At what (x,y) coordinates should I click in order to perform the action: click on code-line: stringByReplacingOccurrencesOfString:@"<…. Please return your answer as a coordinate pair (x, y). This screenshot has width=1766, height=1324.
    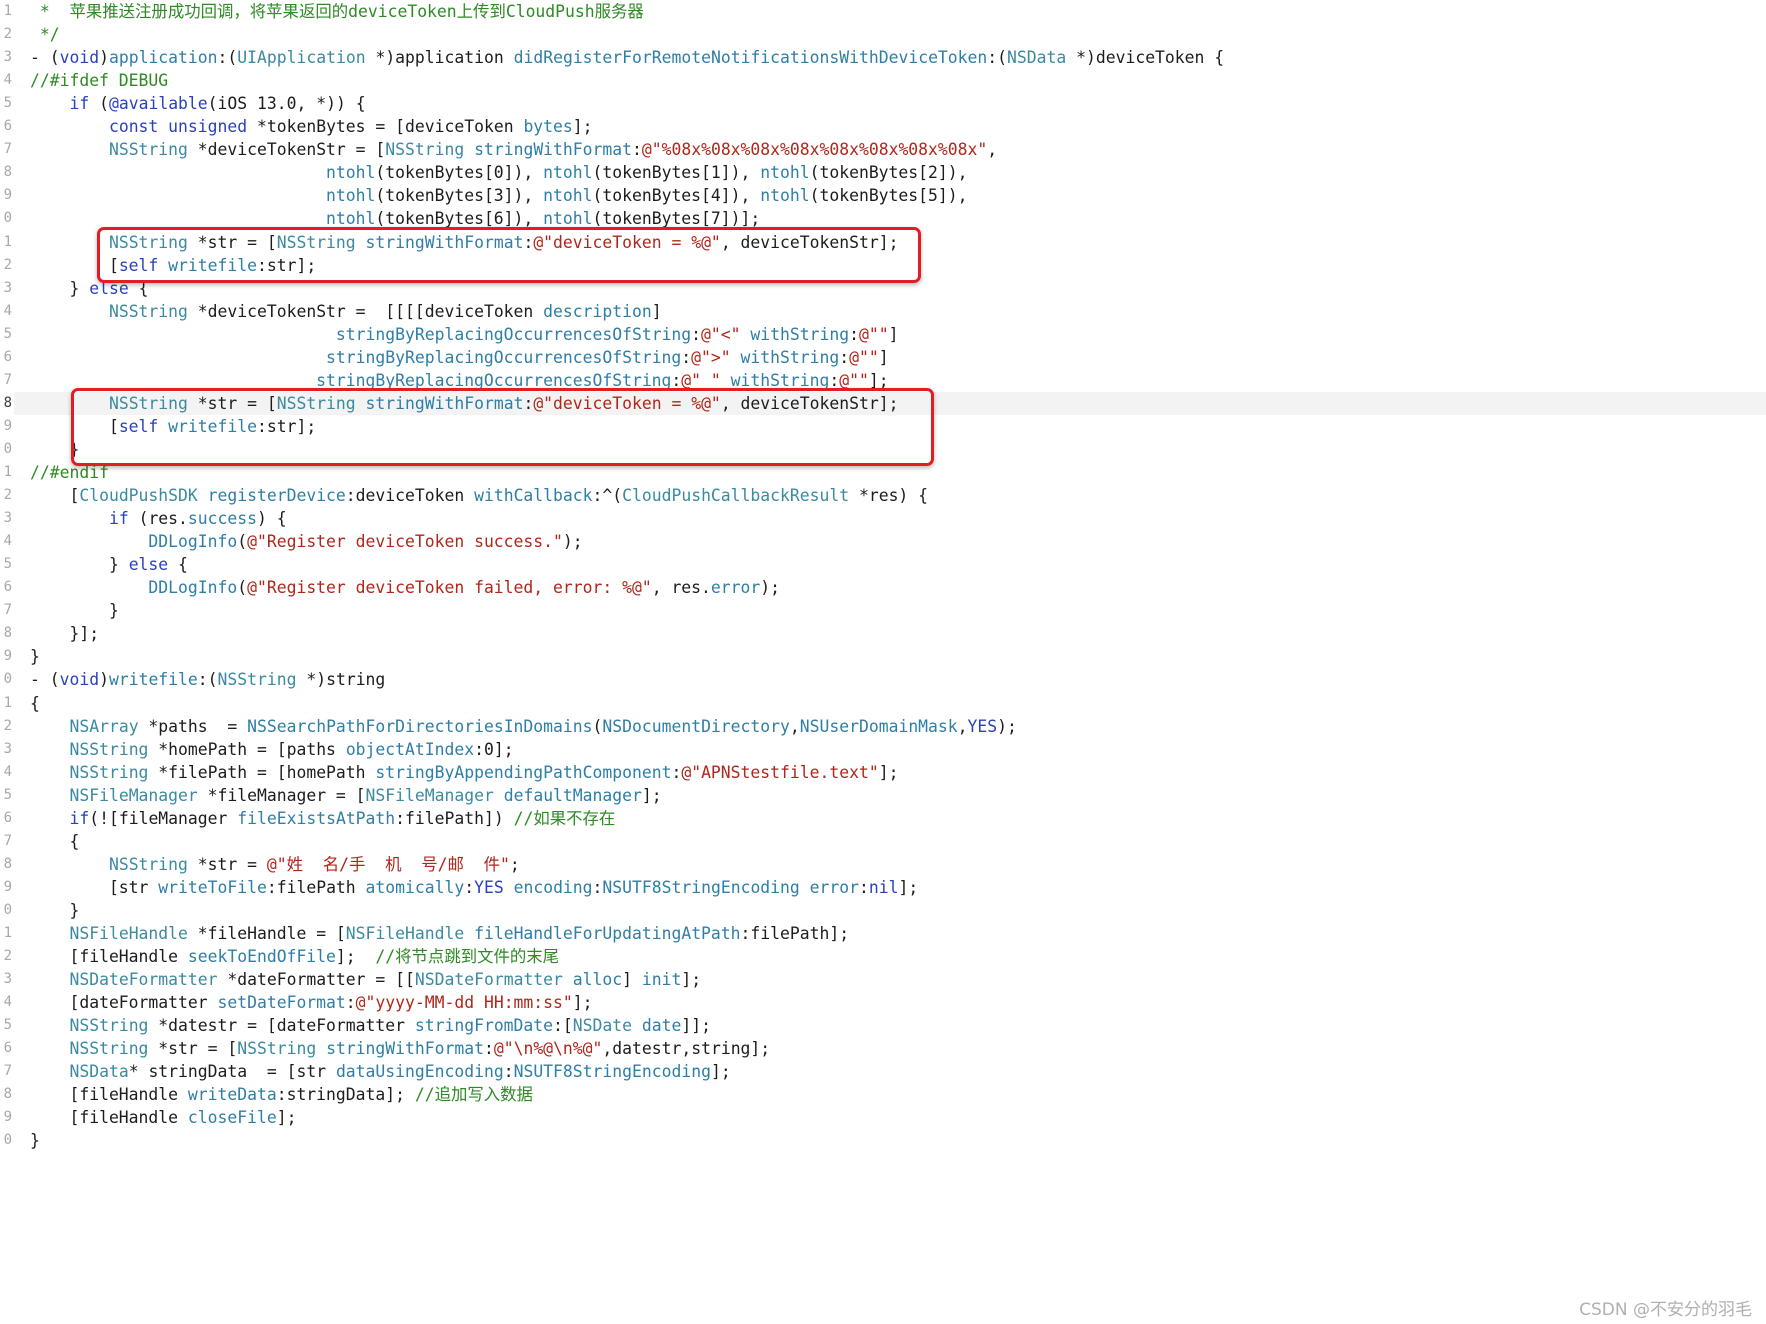
    Looking at the image, I should click on (464, 334).